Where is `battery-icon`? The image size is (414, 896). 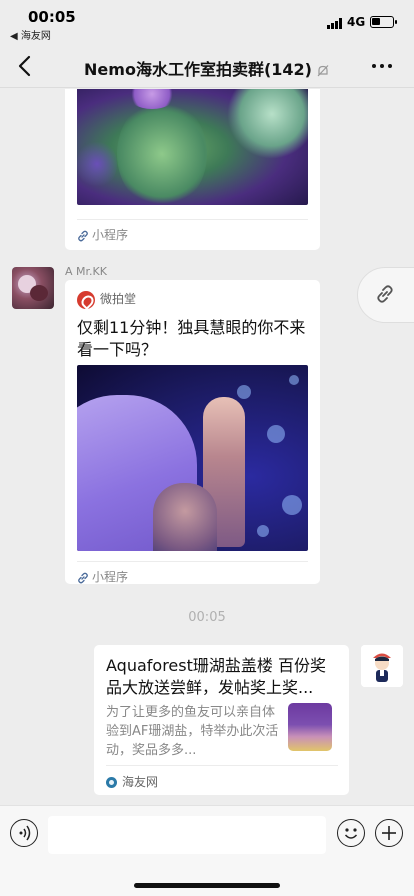 battery-icon is located at coordinates (383, 22).